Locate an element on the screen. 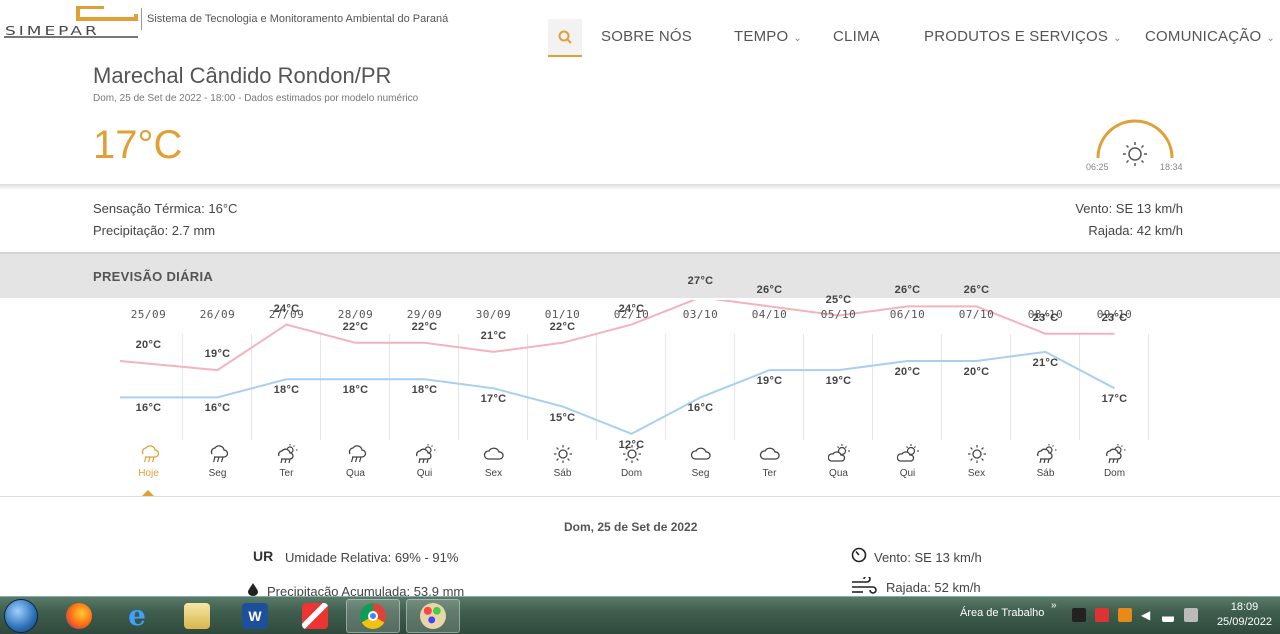  network-error-icon is located at coordinates (1191, 615).